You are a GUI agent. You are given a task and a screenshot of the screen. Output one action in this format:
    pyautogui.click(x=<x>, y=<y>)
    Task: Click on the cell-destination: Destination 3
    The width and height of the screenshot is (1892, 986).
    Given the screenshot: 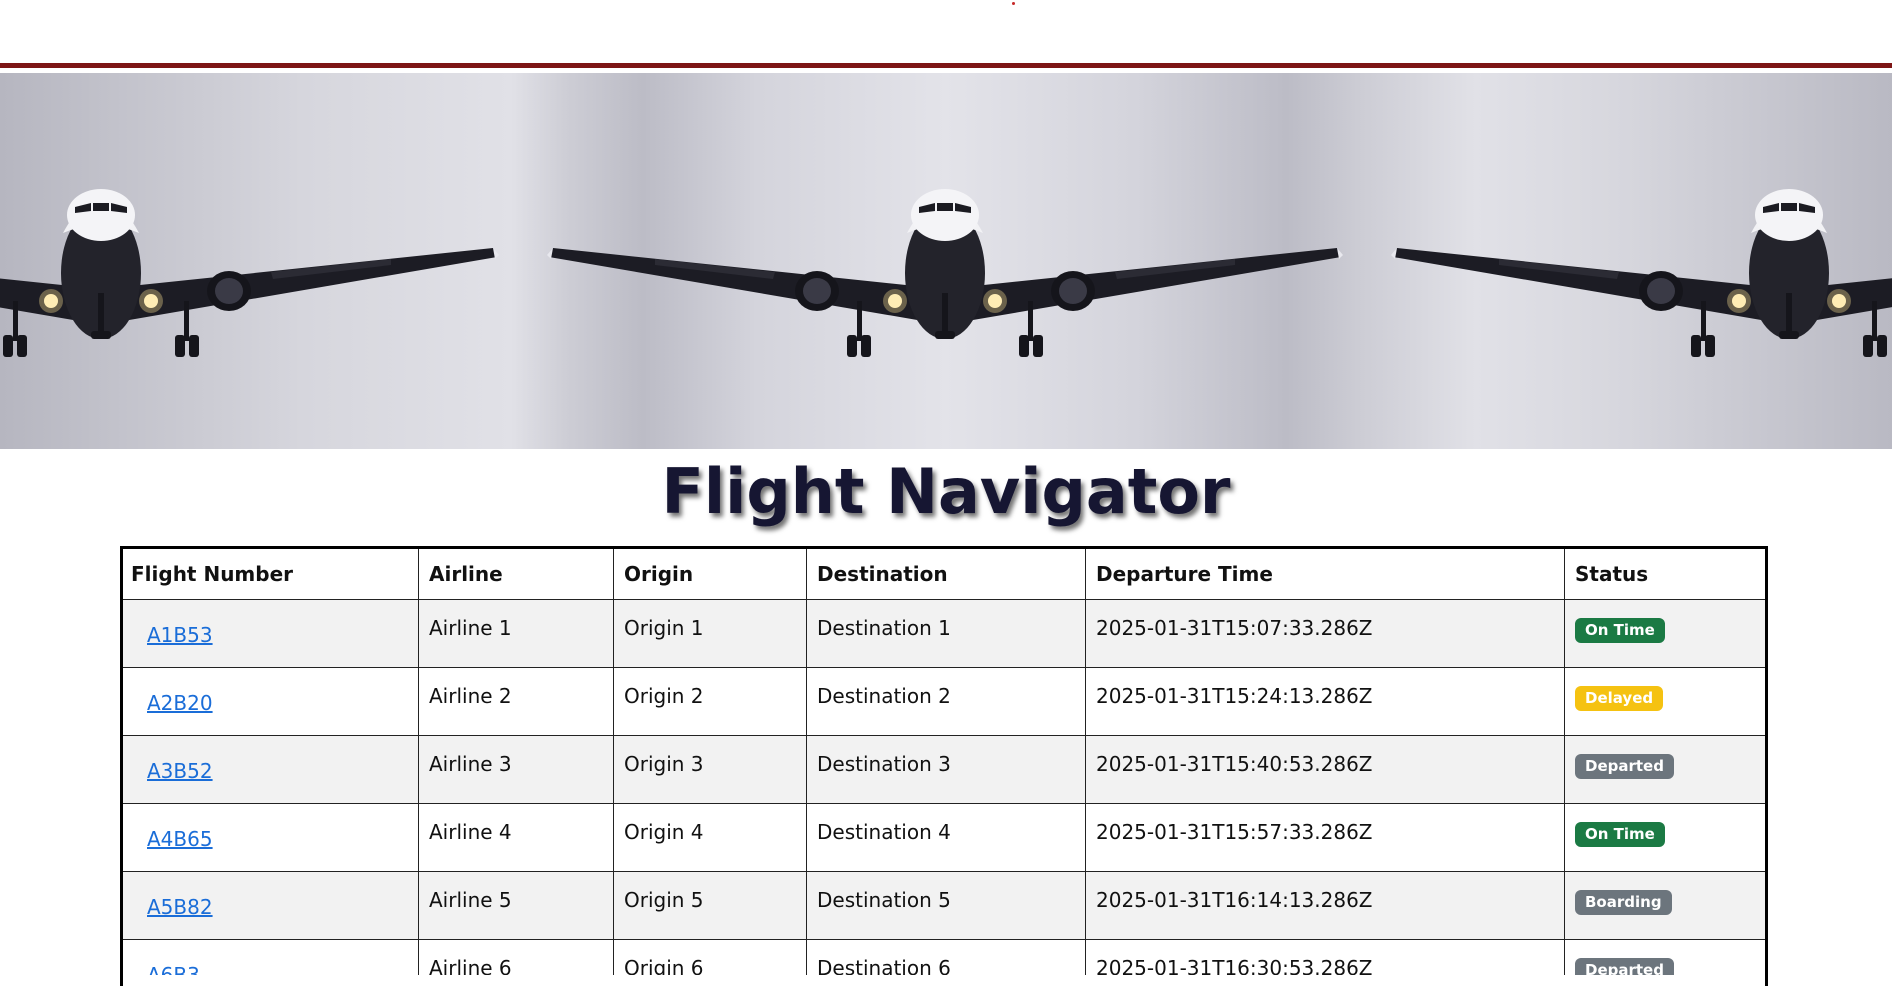 What is the action you would take?
    pyautogui.click(x=946, y=769)
    